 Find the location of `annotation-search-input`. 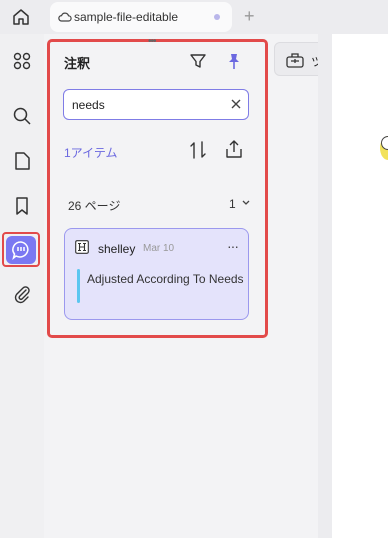

annotation-search-input is located at coordinates (147, 105).